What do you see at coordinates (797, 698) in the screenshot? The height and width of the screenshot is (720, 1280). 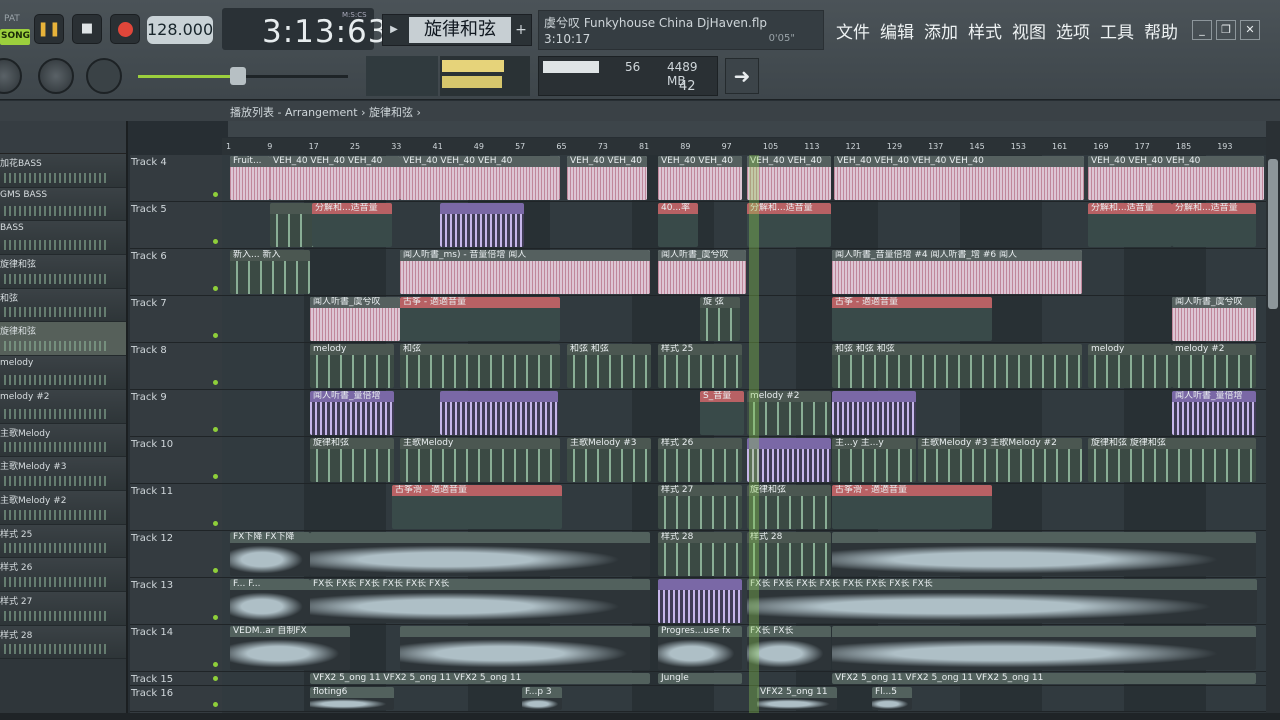 I see `playlist-clip: VFX2 5_ong 11` at bounding box center [797, 698].